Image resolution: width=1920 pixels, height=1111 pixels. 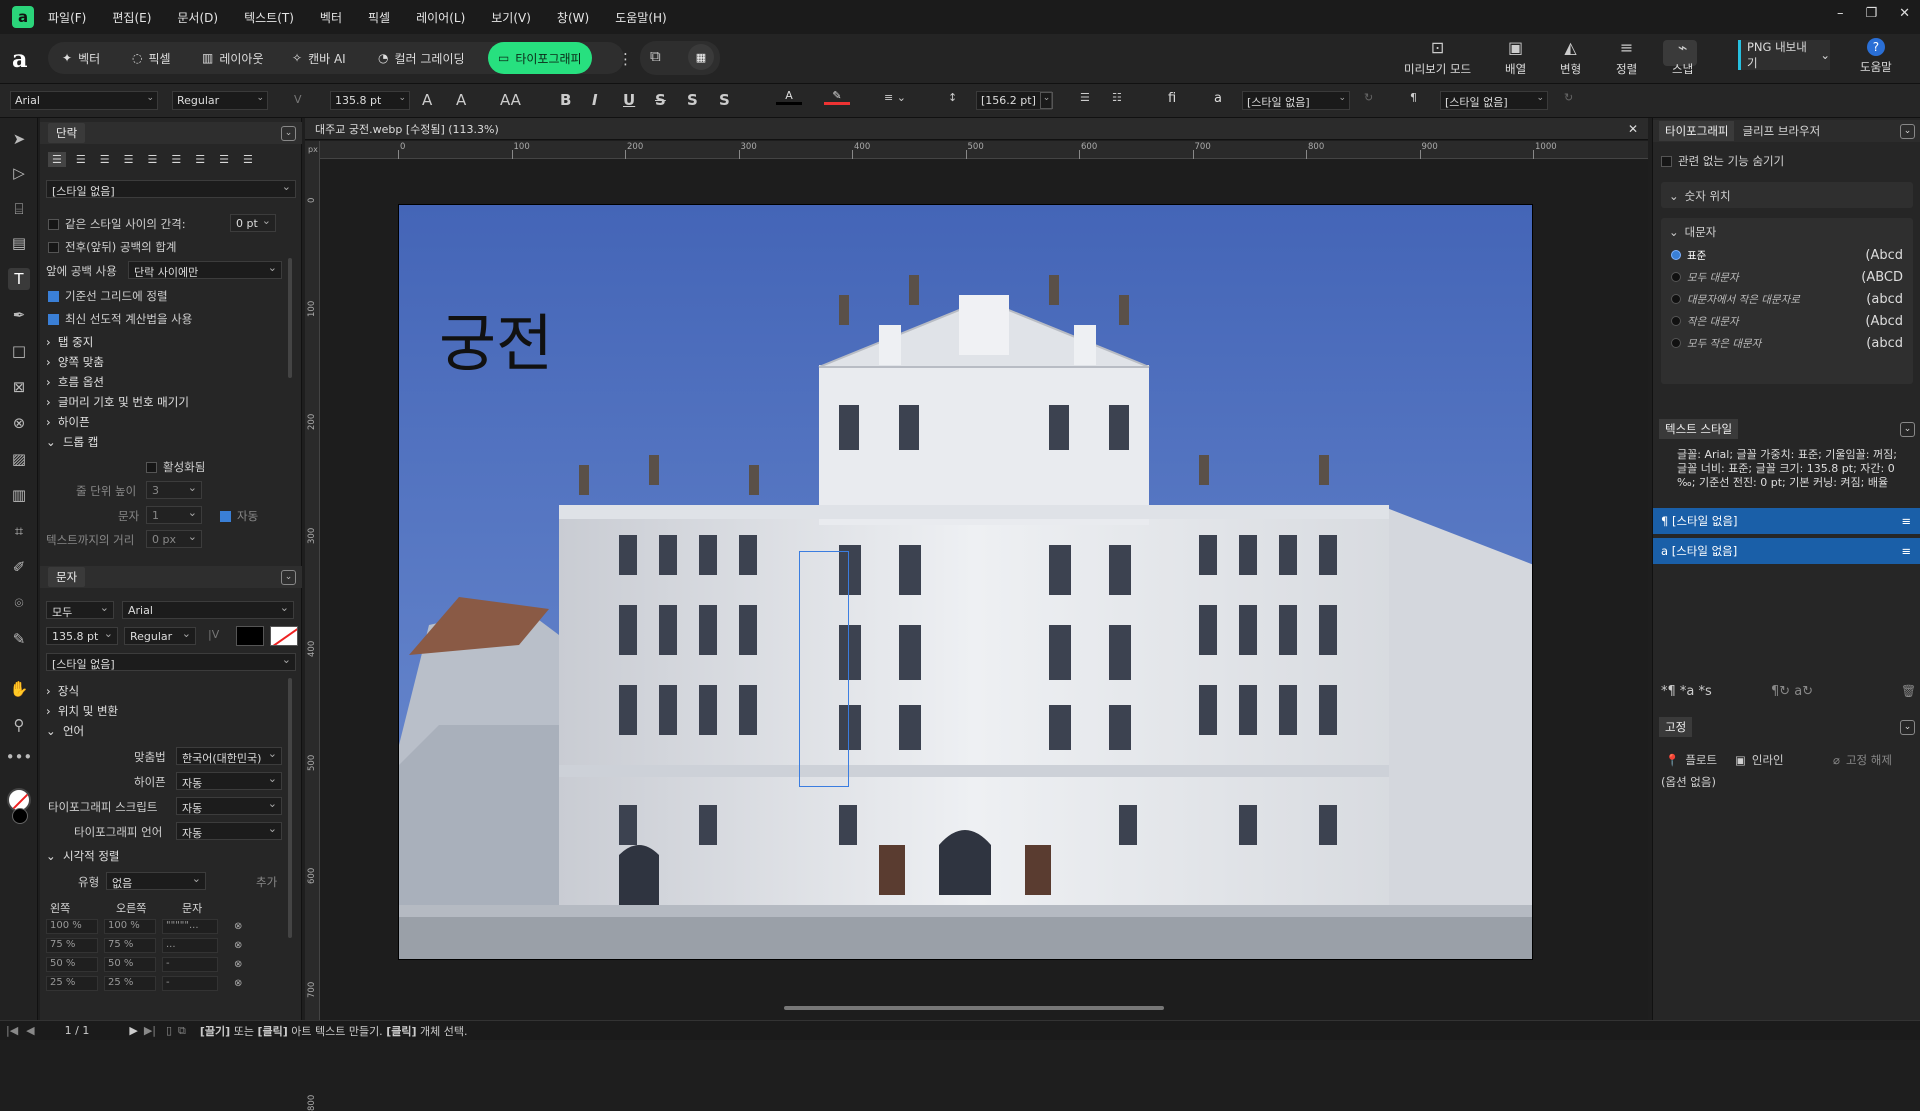 I want to click on add-button: 추가, so click(x=266, y=882).